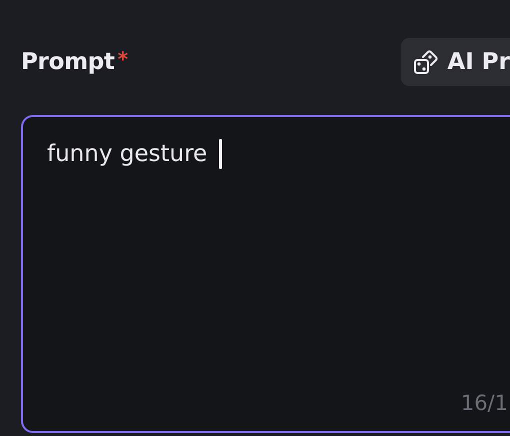  I want to click on required-mark: *, so click(123, 59).